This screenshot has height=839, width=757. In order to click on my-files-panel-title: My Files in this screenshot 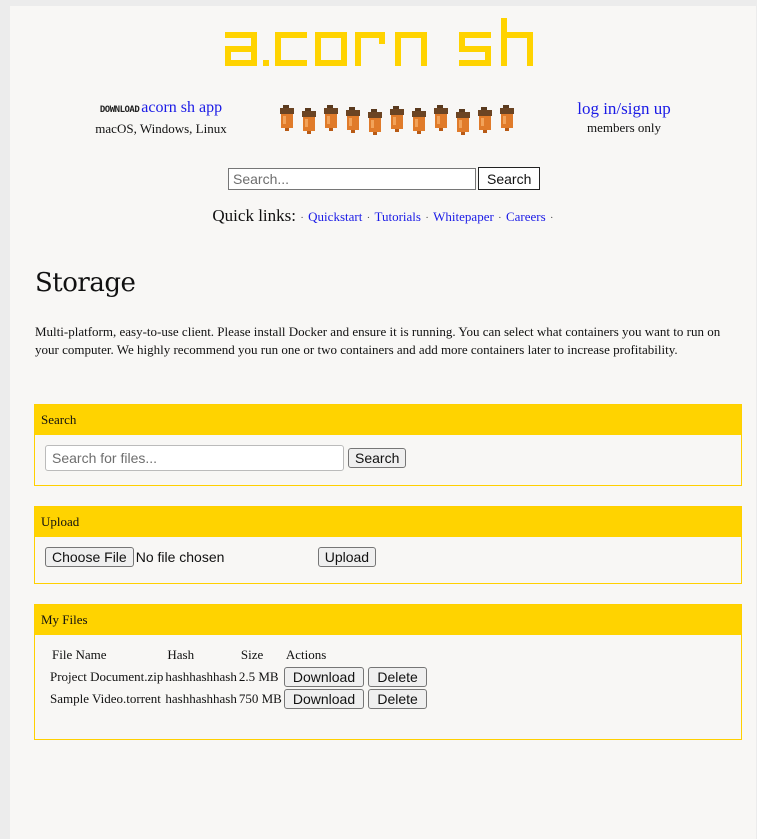, I will do `click(388, 620)`.